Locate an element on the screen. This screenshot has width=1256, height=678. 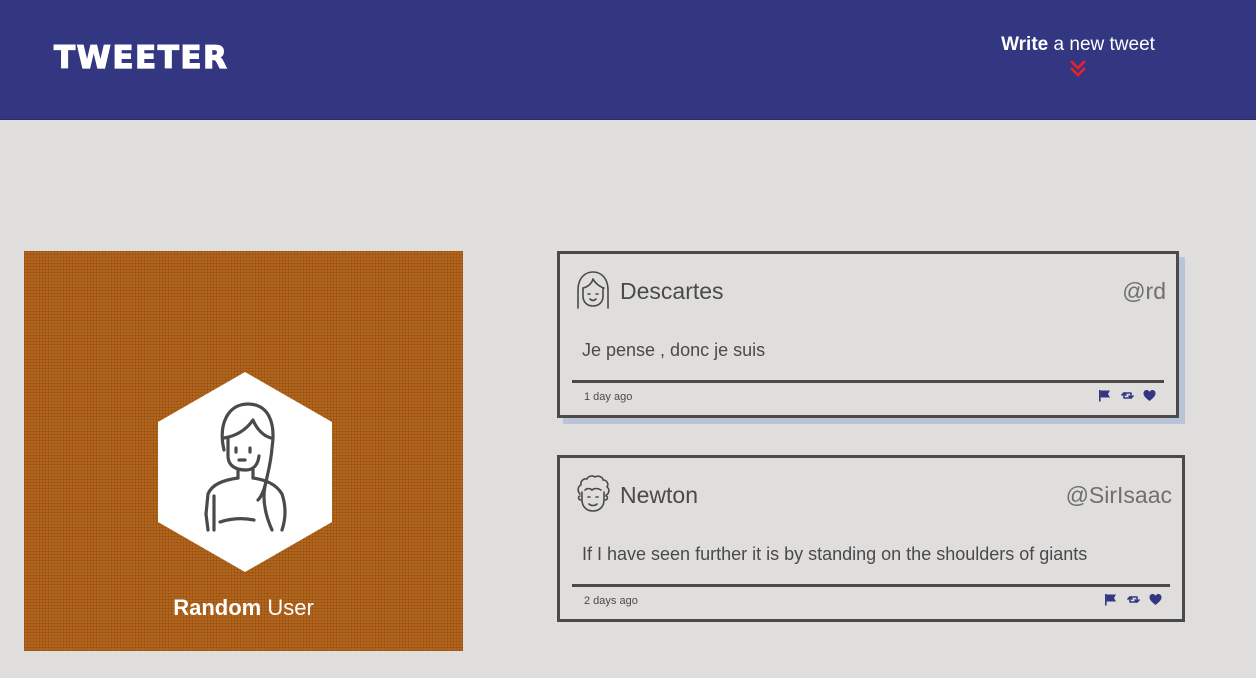
tweet-author-handle: @rd is located at coordinates (1144, 291).